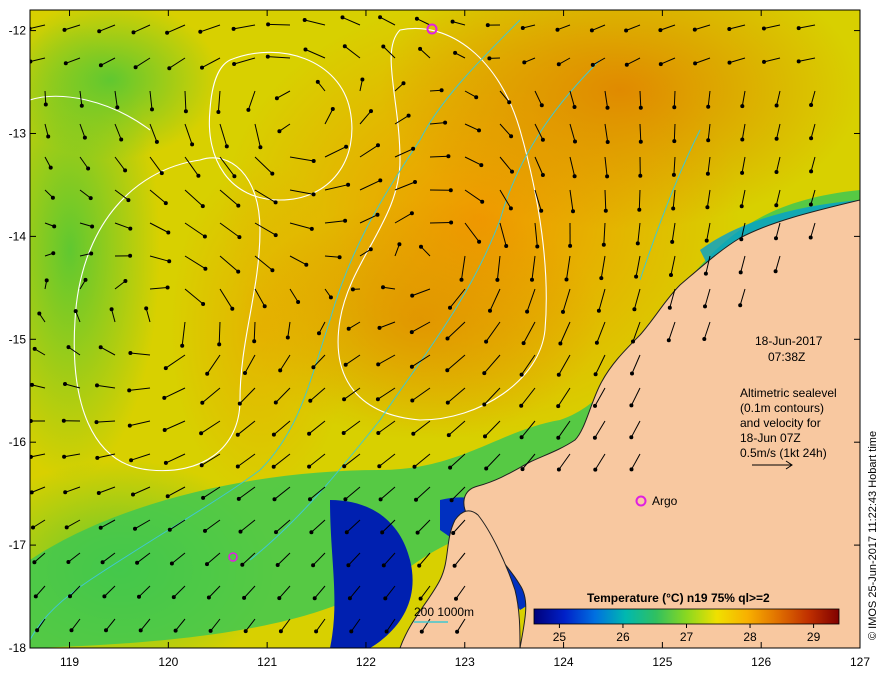 The width and height of the screenshot is (880, 680). Describe the element at coordinates (782, 408) in the screenshot. I see `description-line-2: (0.1m contours)` at that location.